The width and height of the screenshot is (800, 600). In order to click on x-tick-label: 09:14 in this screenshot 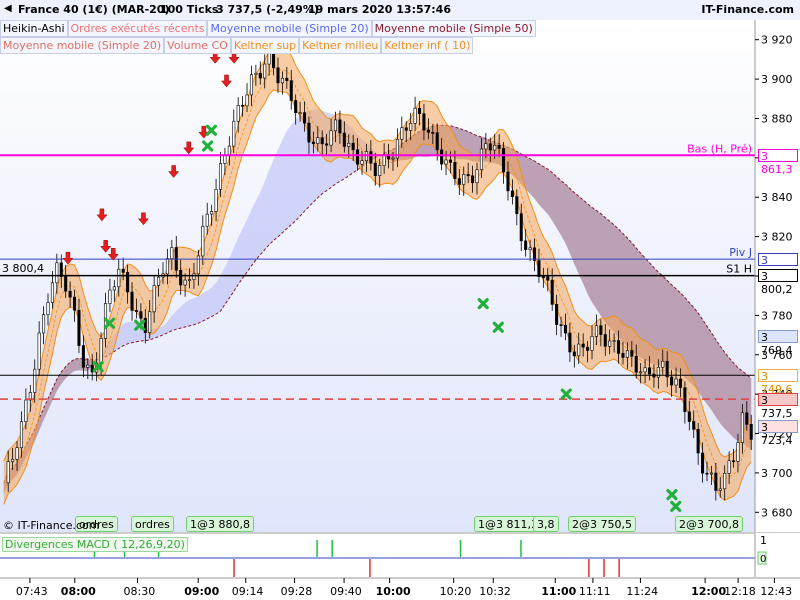, I will do `click(247, 591)`.